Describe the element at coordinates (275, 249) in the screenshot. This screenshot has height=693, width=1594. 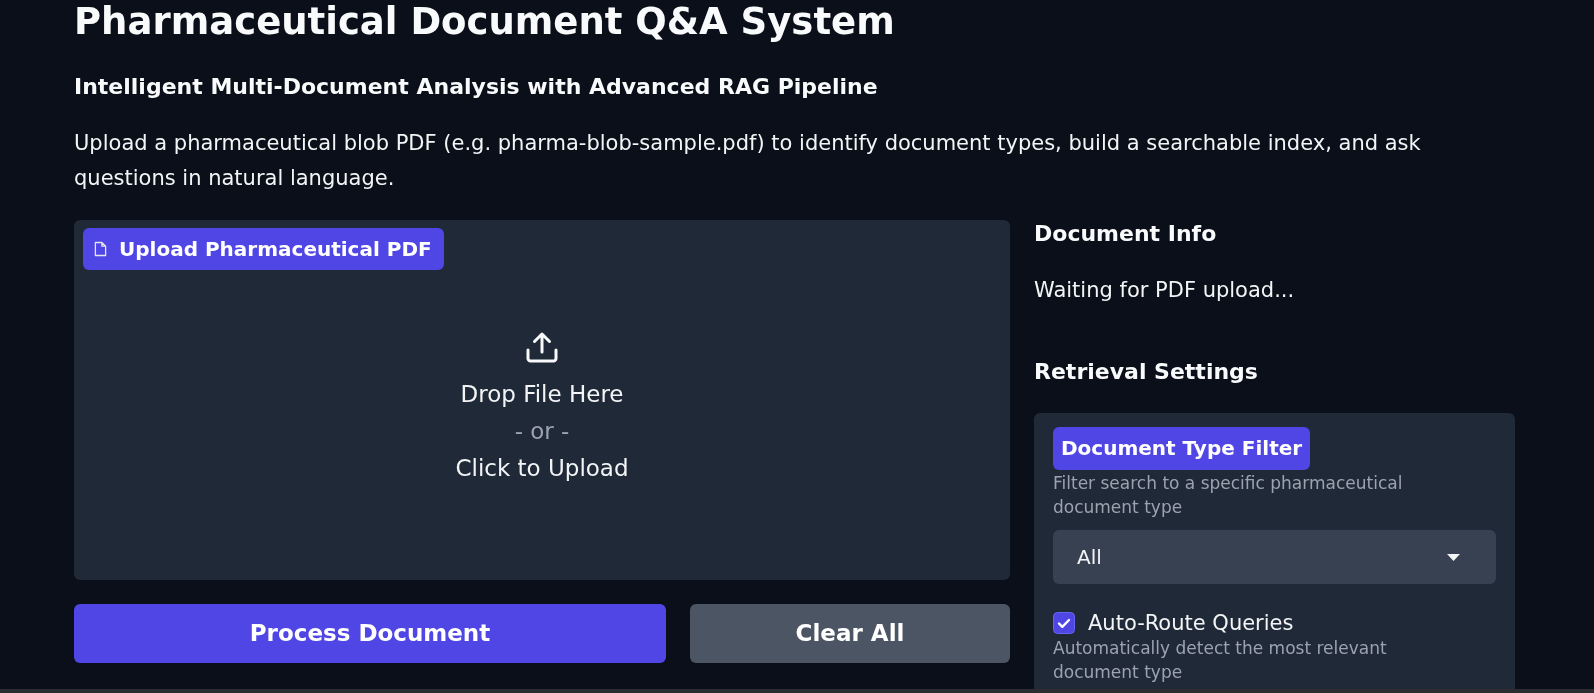
I see `upload-label-text: Upload Pharmaceutical PDF` at that location.